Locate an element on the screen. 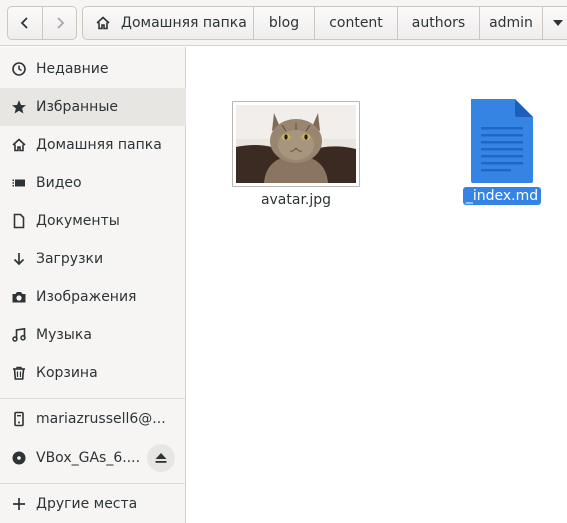  sidebar-item-videos: Видео is located at coordinates (93, 183).